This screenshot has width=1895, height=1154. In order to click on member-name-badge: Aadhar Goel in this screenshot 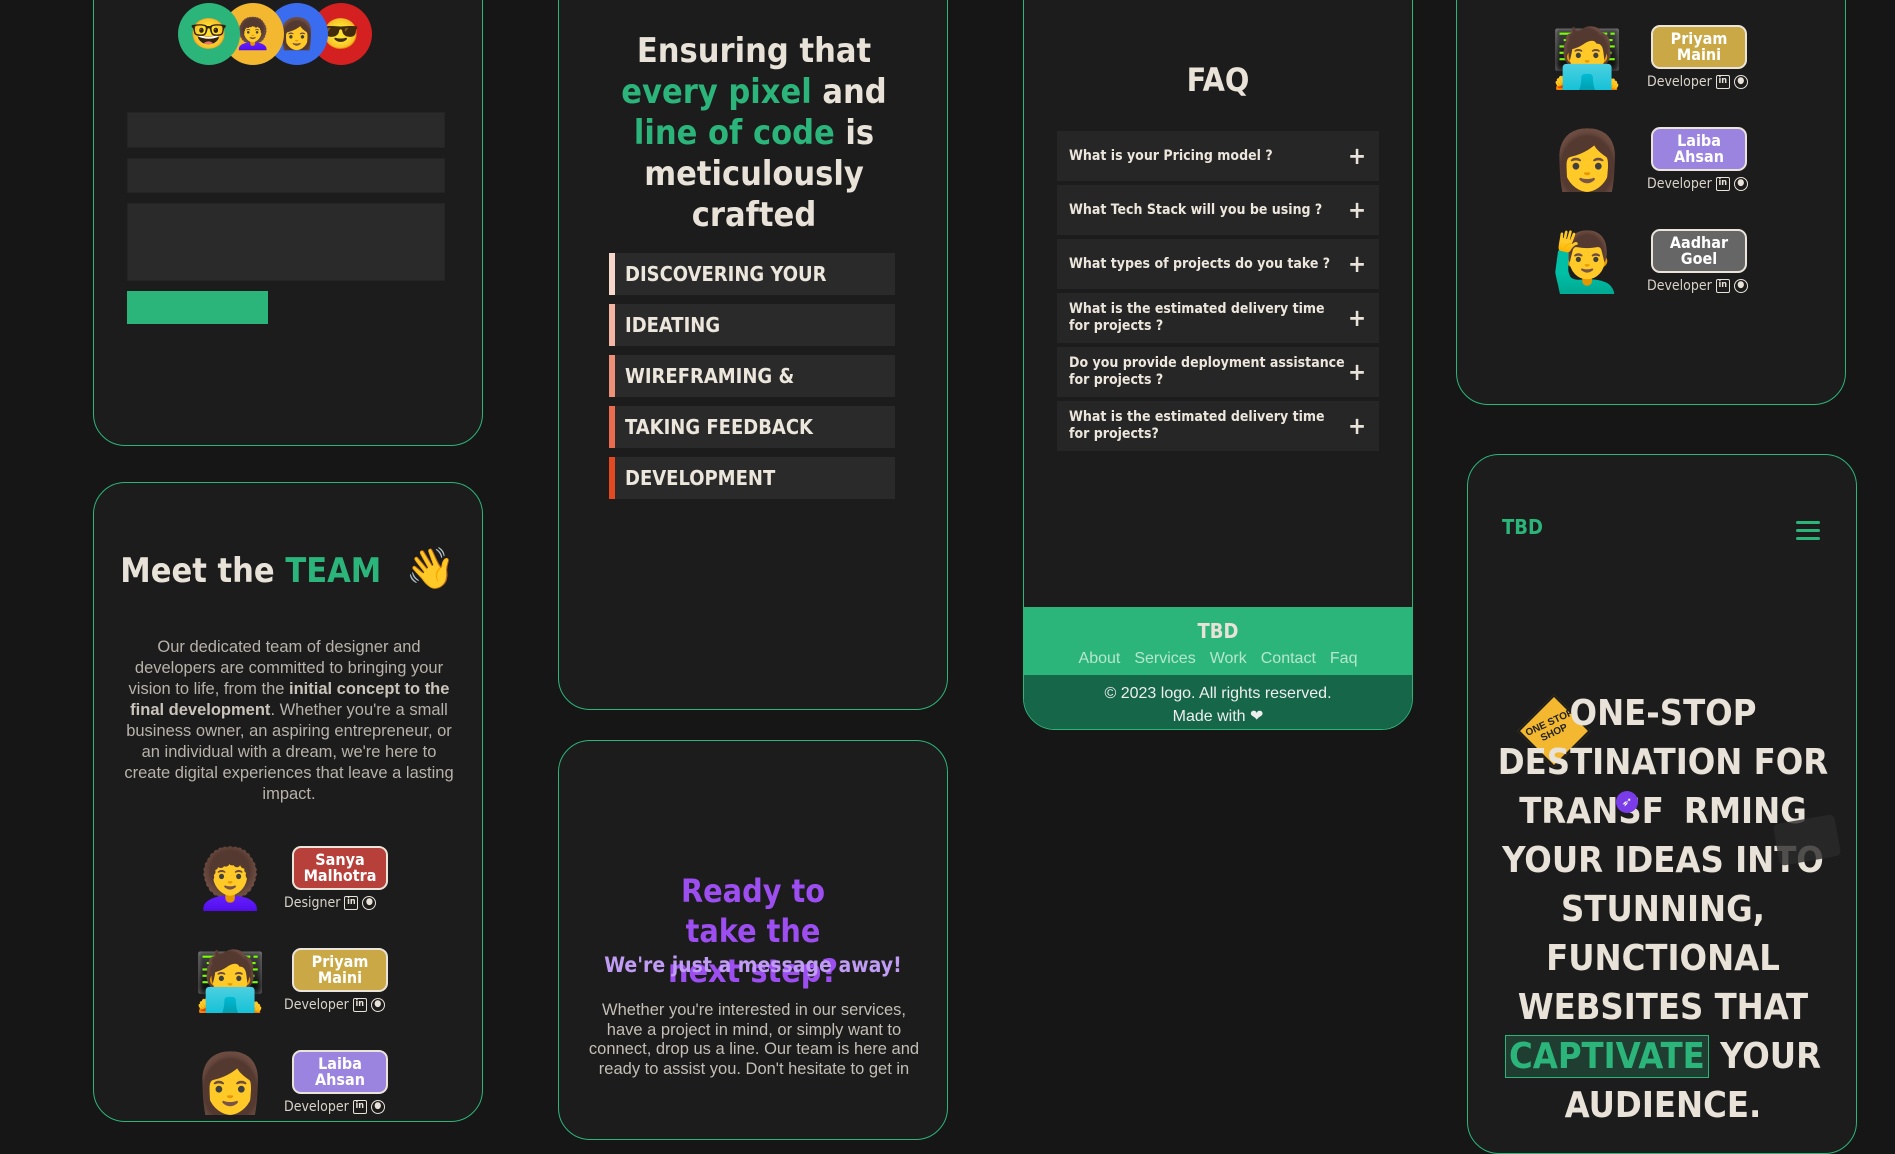, I will do `click(1699, 251)`.